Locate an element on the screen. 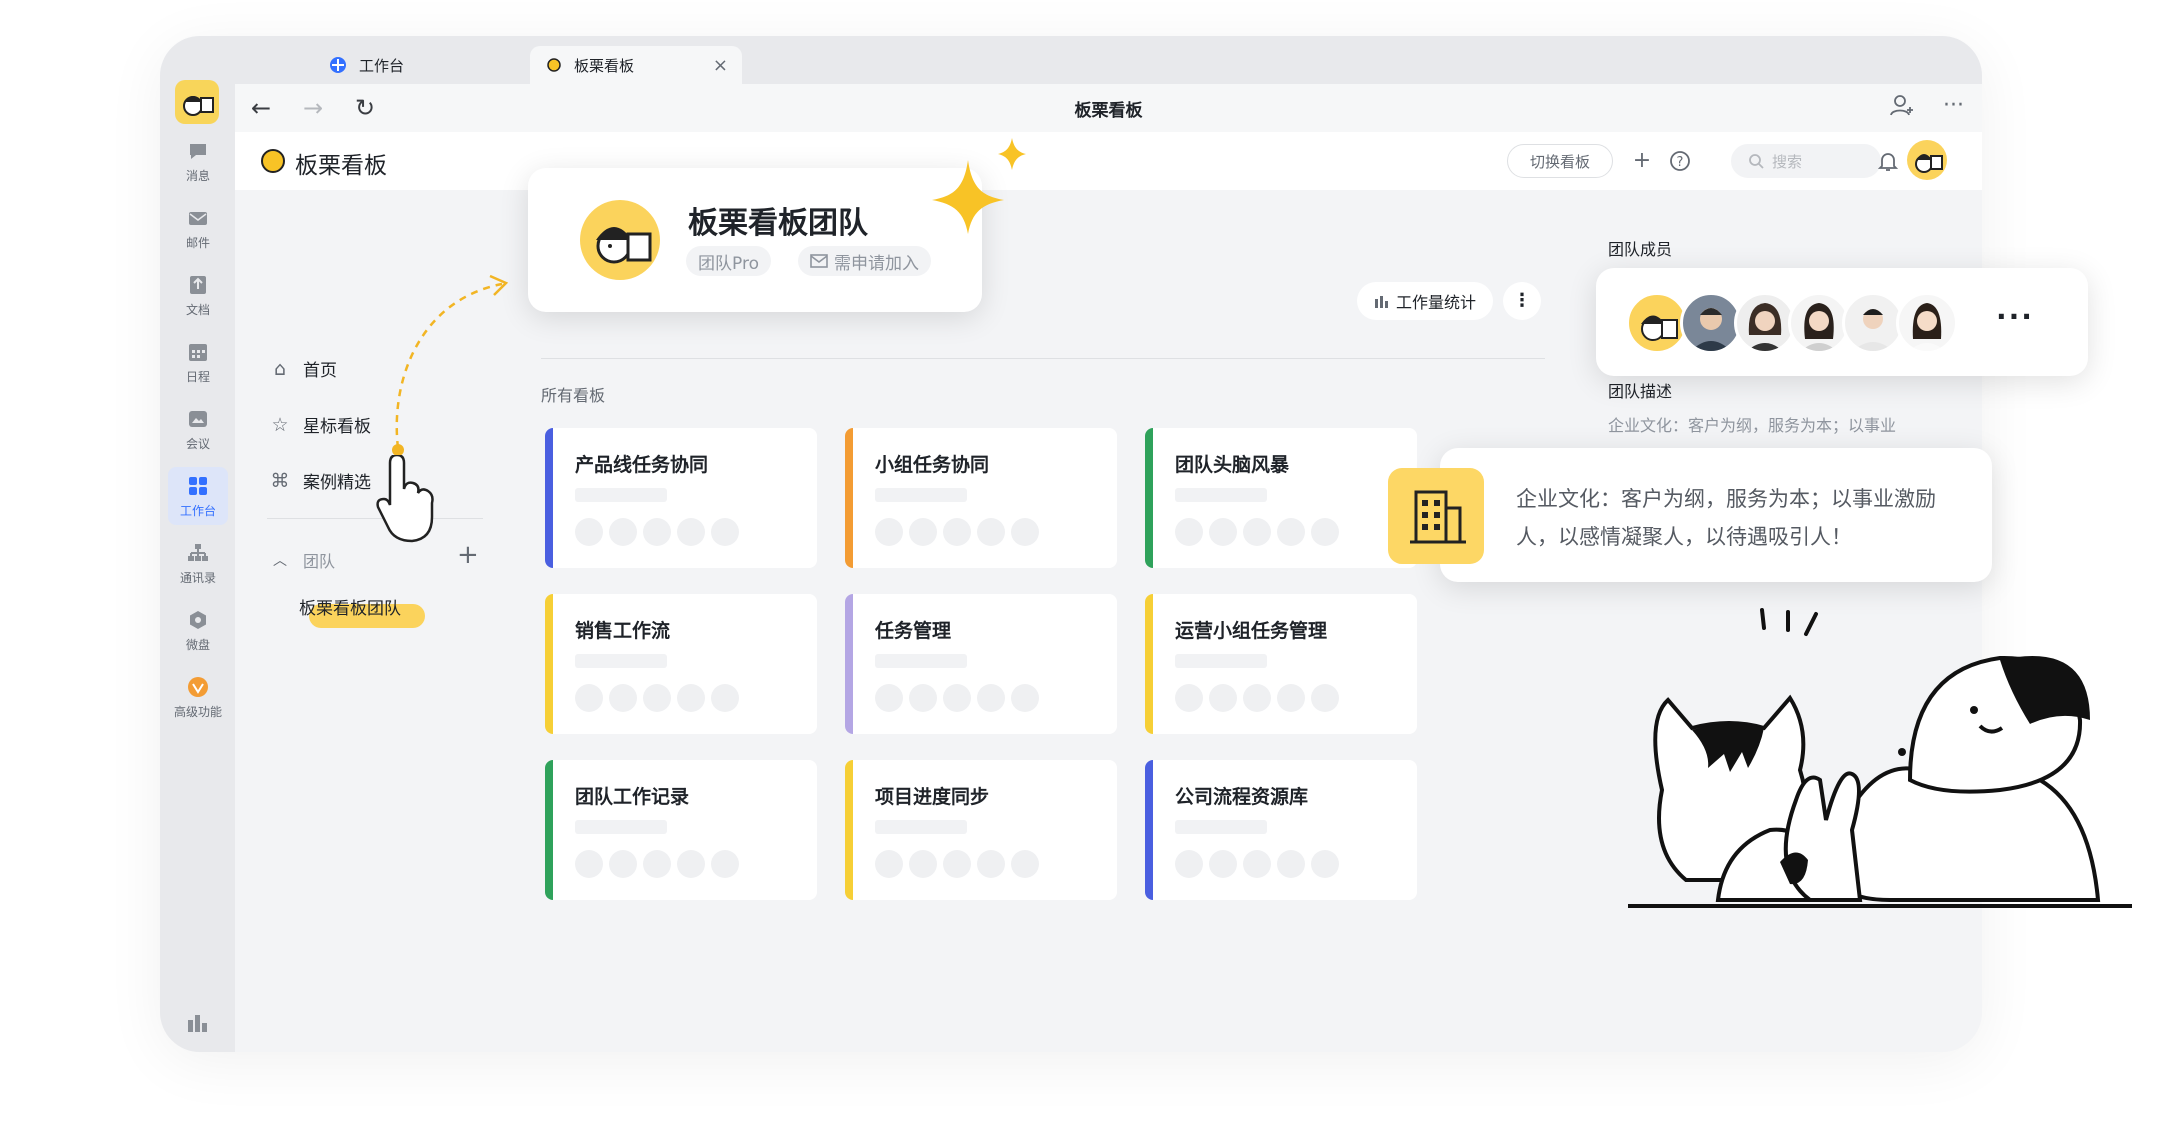  board-card: 团队工作记录 is located at coordinates (681, 830).